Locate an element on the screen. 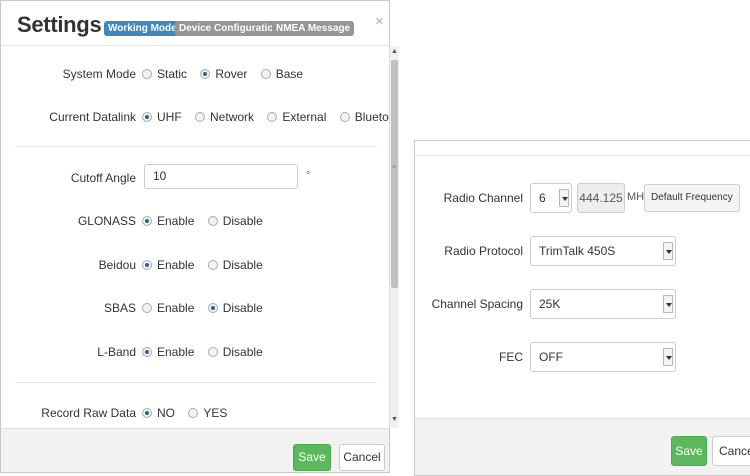 Image resolution: width=750 pixels, height=476 pixels. frequency-field: 444.125 is located at coordinates (601, 198).